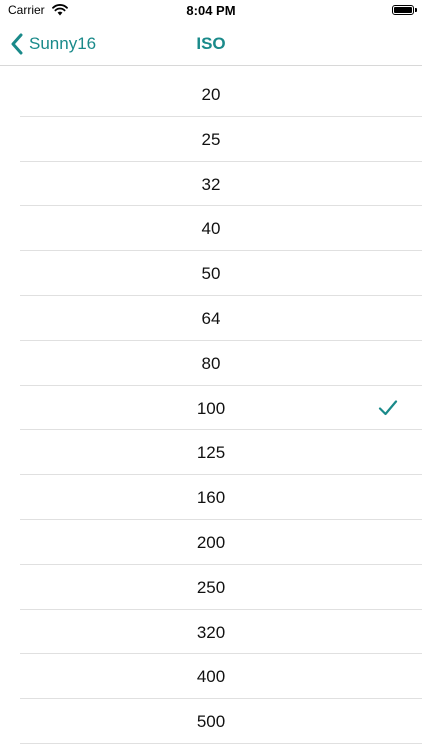 The height and width of the screenshot is (750, 422). I want to click on page-title: ISO, so click(211, 43).